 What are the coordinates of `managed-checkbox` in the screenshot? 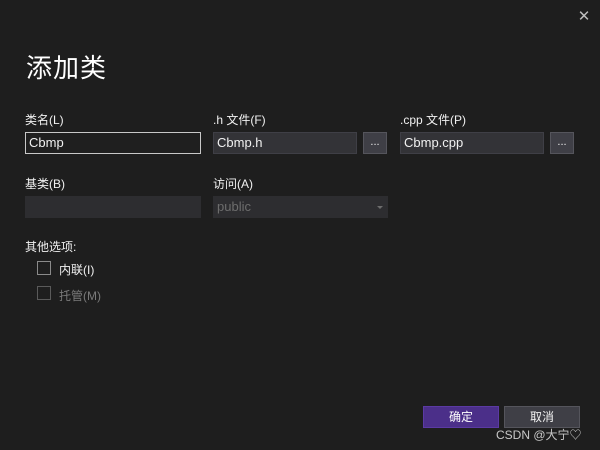 It's located at (44, 293).